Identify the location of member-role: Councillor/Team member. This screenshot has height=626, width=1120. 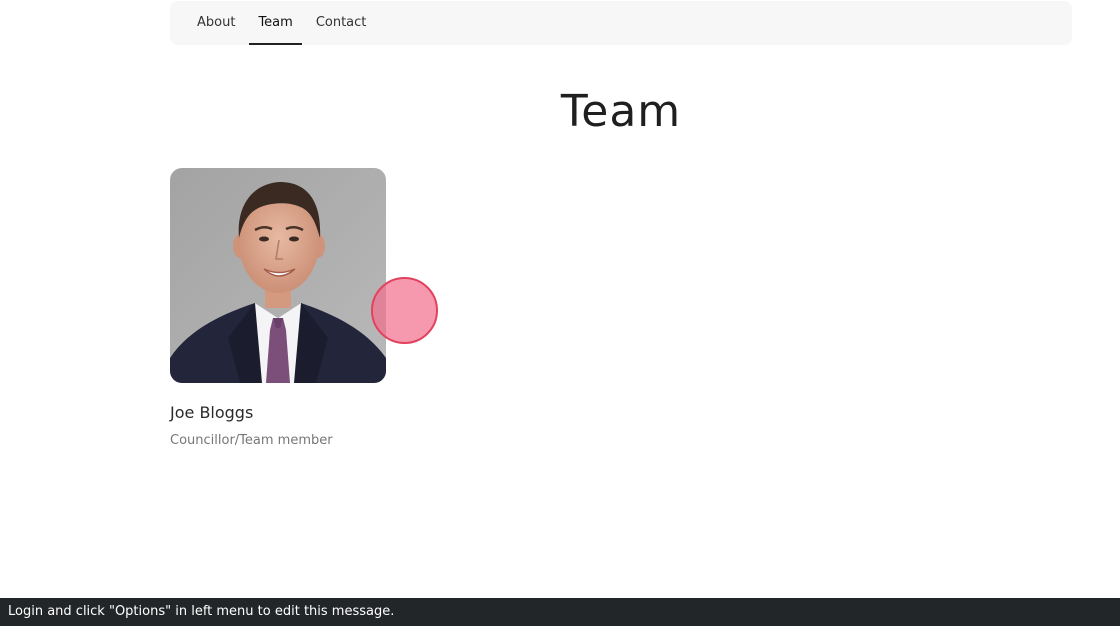
(251, 440).